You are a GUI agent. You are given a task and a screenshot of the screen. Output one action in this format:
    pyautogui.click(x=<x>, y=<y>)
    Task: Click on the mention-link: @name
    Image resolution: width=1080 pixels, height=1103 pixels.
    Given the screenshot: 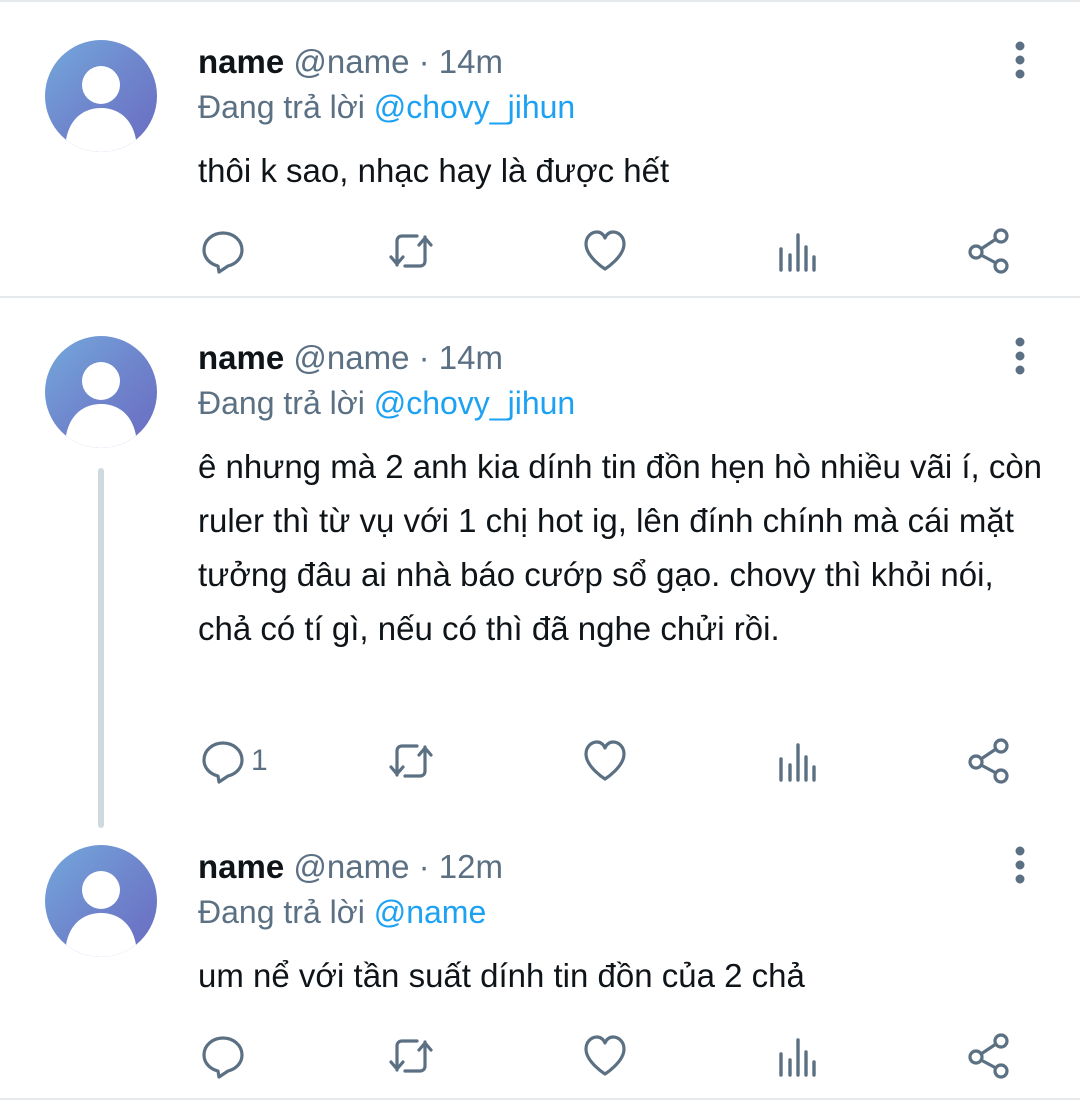 What is the action you would take?
    pyautogui.click(x=430, y=912)
    